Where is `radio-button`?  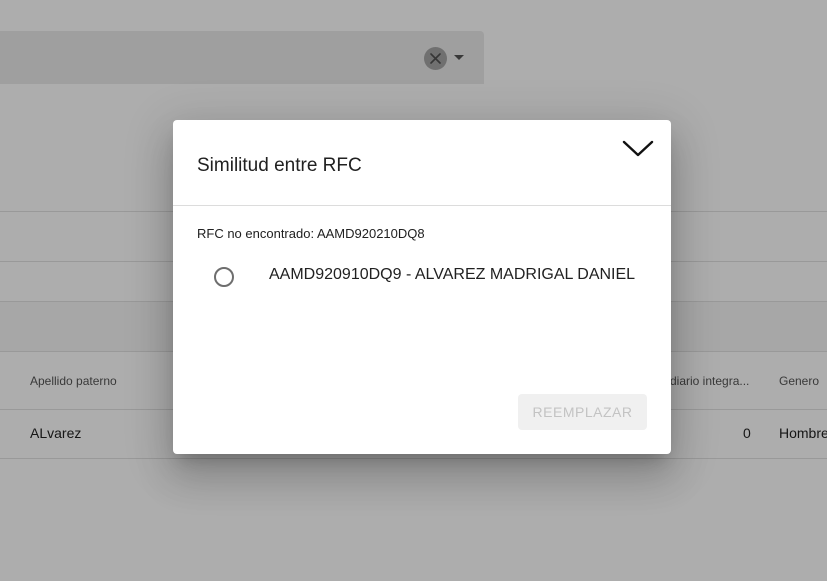 radio-button is located at coordinates (224, 277).